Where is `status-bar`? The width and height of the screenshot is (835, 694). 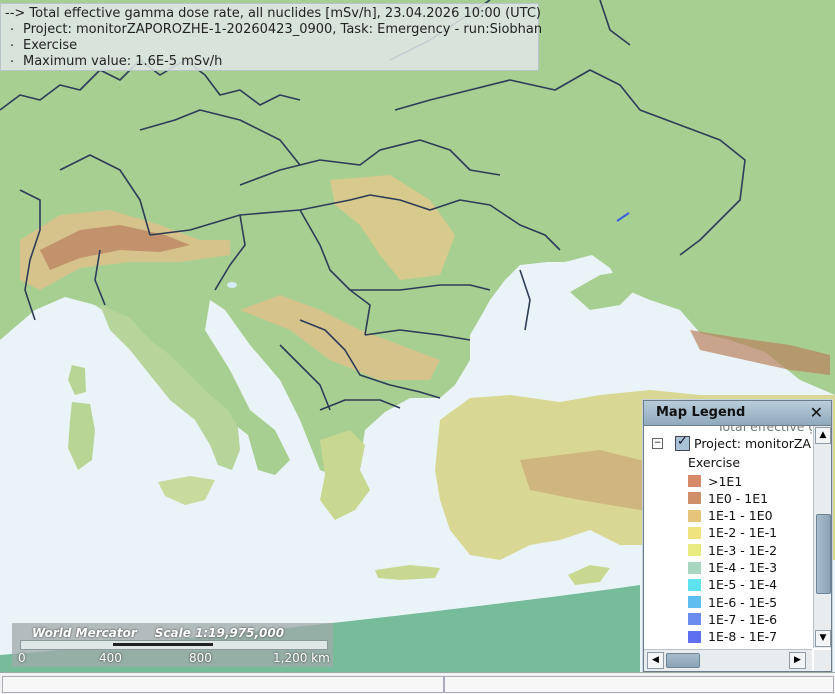 status-bar is located at coordinates (417, 683).